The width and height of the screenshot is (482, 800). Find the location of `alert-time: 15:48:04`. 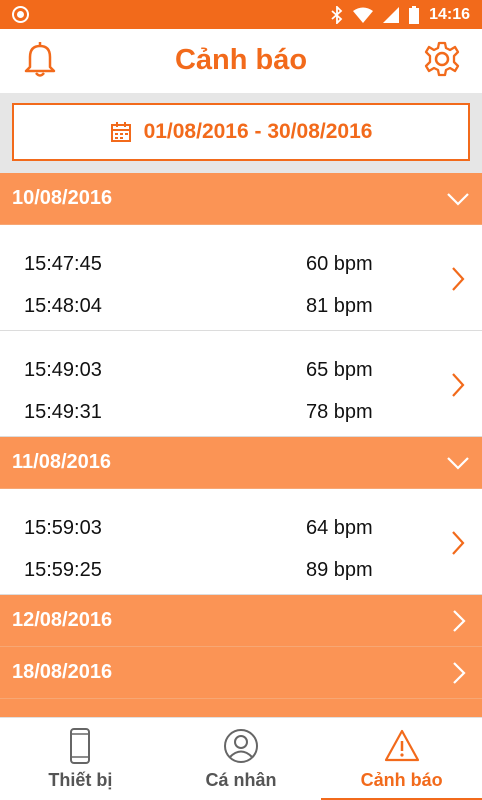

alert-time: 15:48:04 is located at coordinates (63, 306).